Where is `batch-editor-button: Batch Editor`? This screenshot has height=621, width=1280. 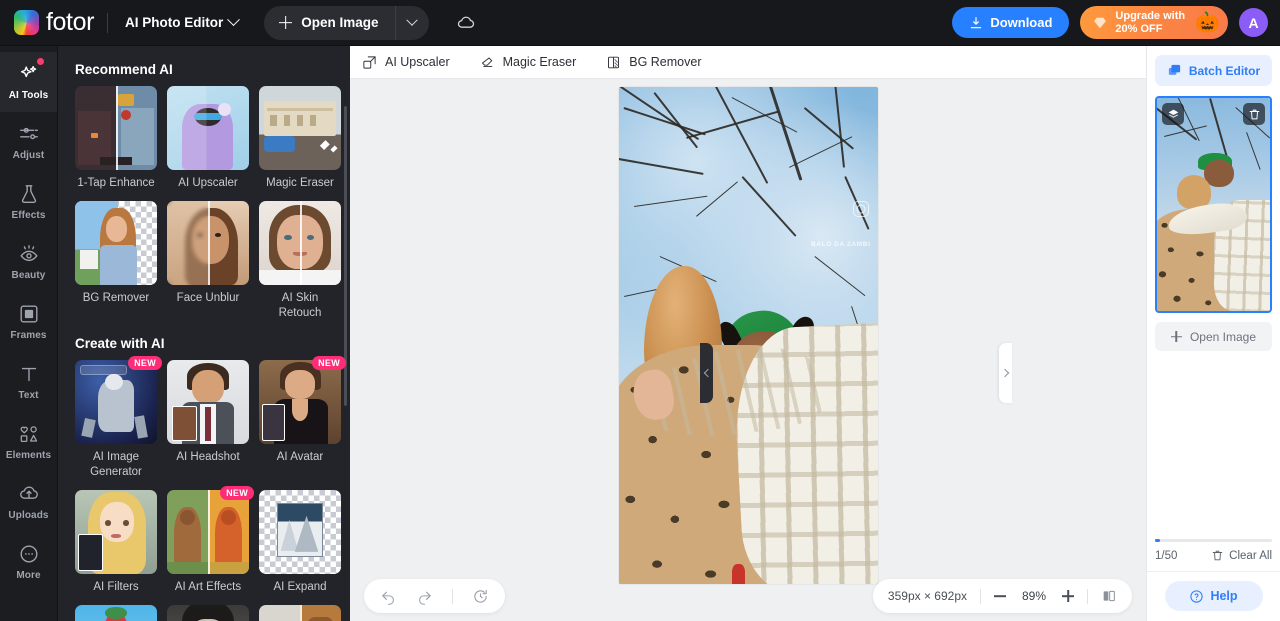
batch-editor-button: Batch Editor is located at coordinates (1213, 70).